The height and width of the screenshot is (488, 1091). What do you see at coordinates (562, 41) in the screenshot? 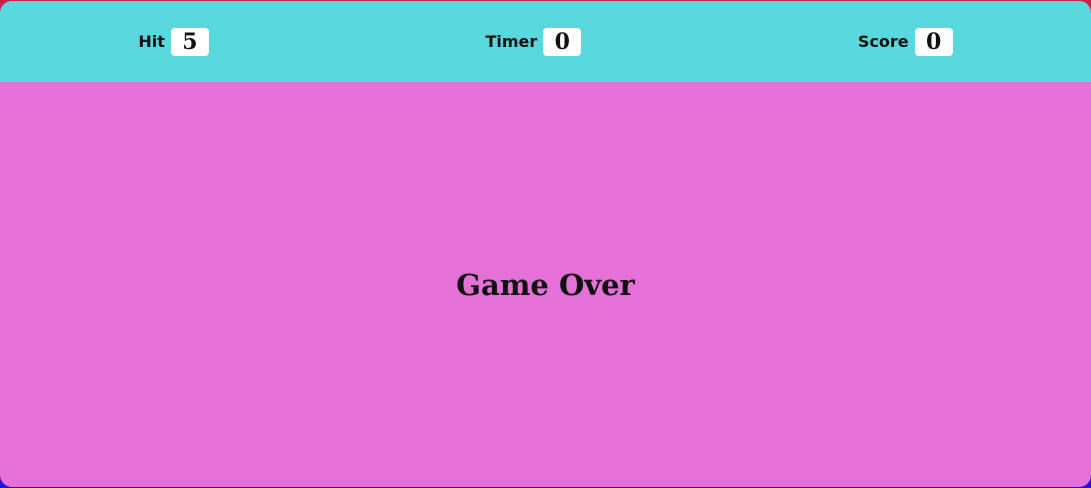
I see `timer-value: 0` at bounding box center [562, 41].